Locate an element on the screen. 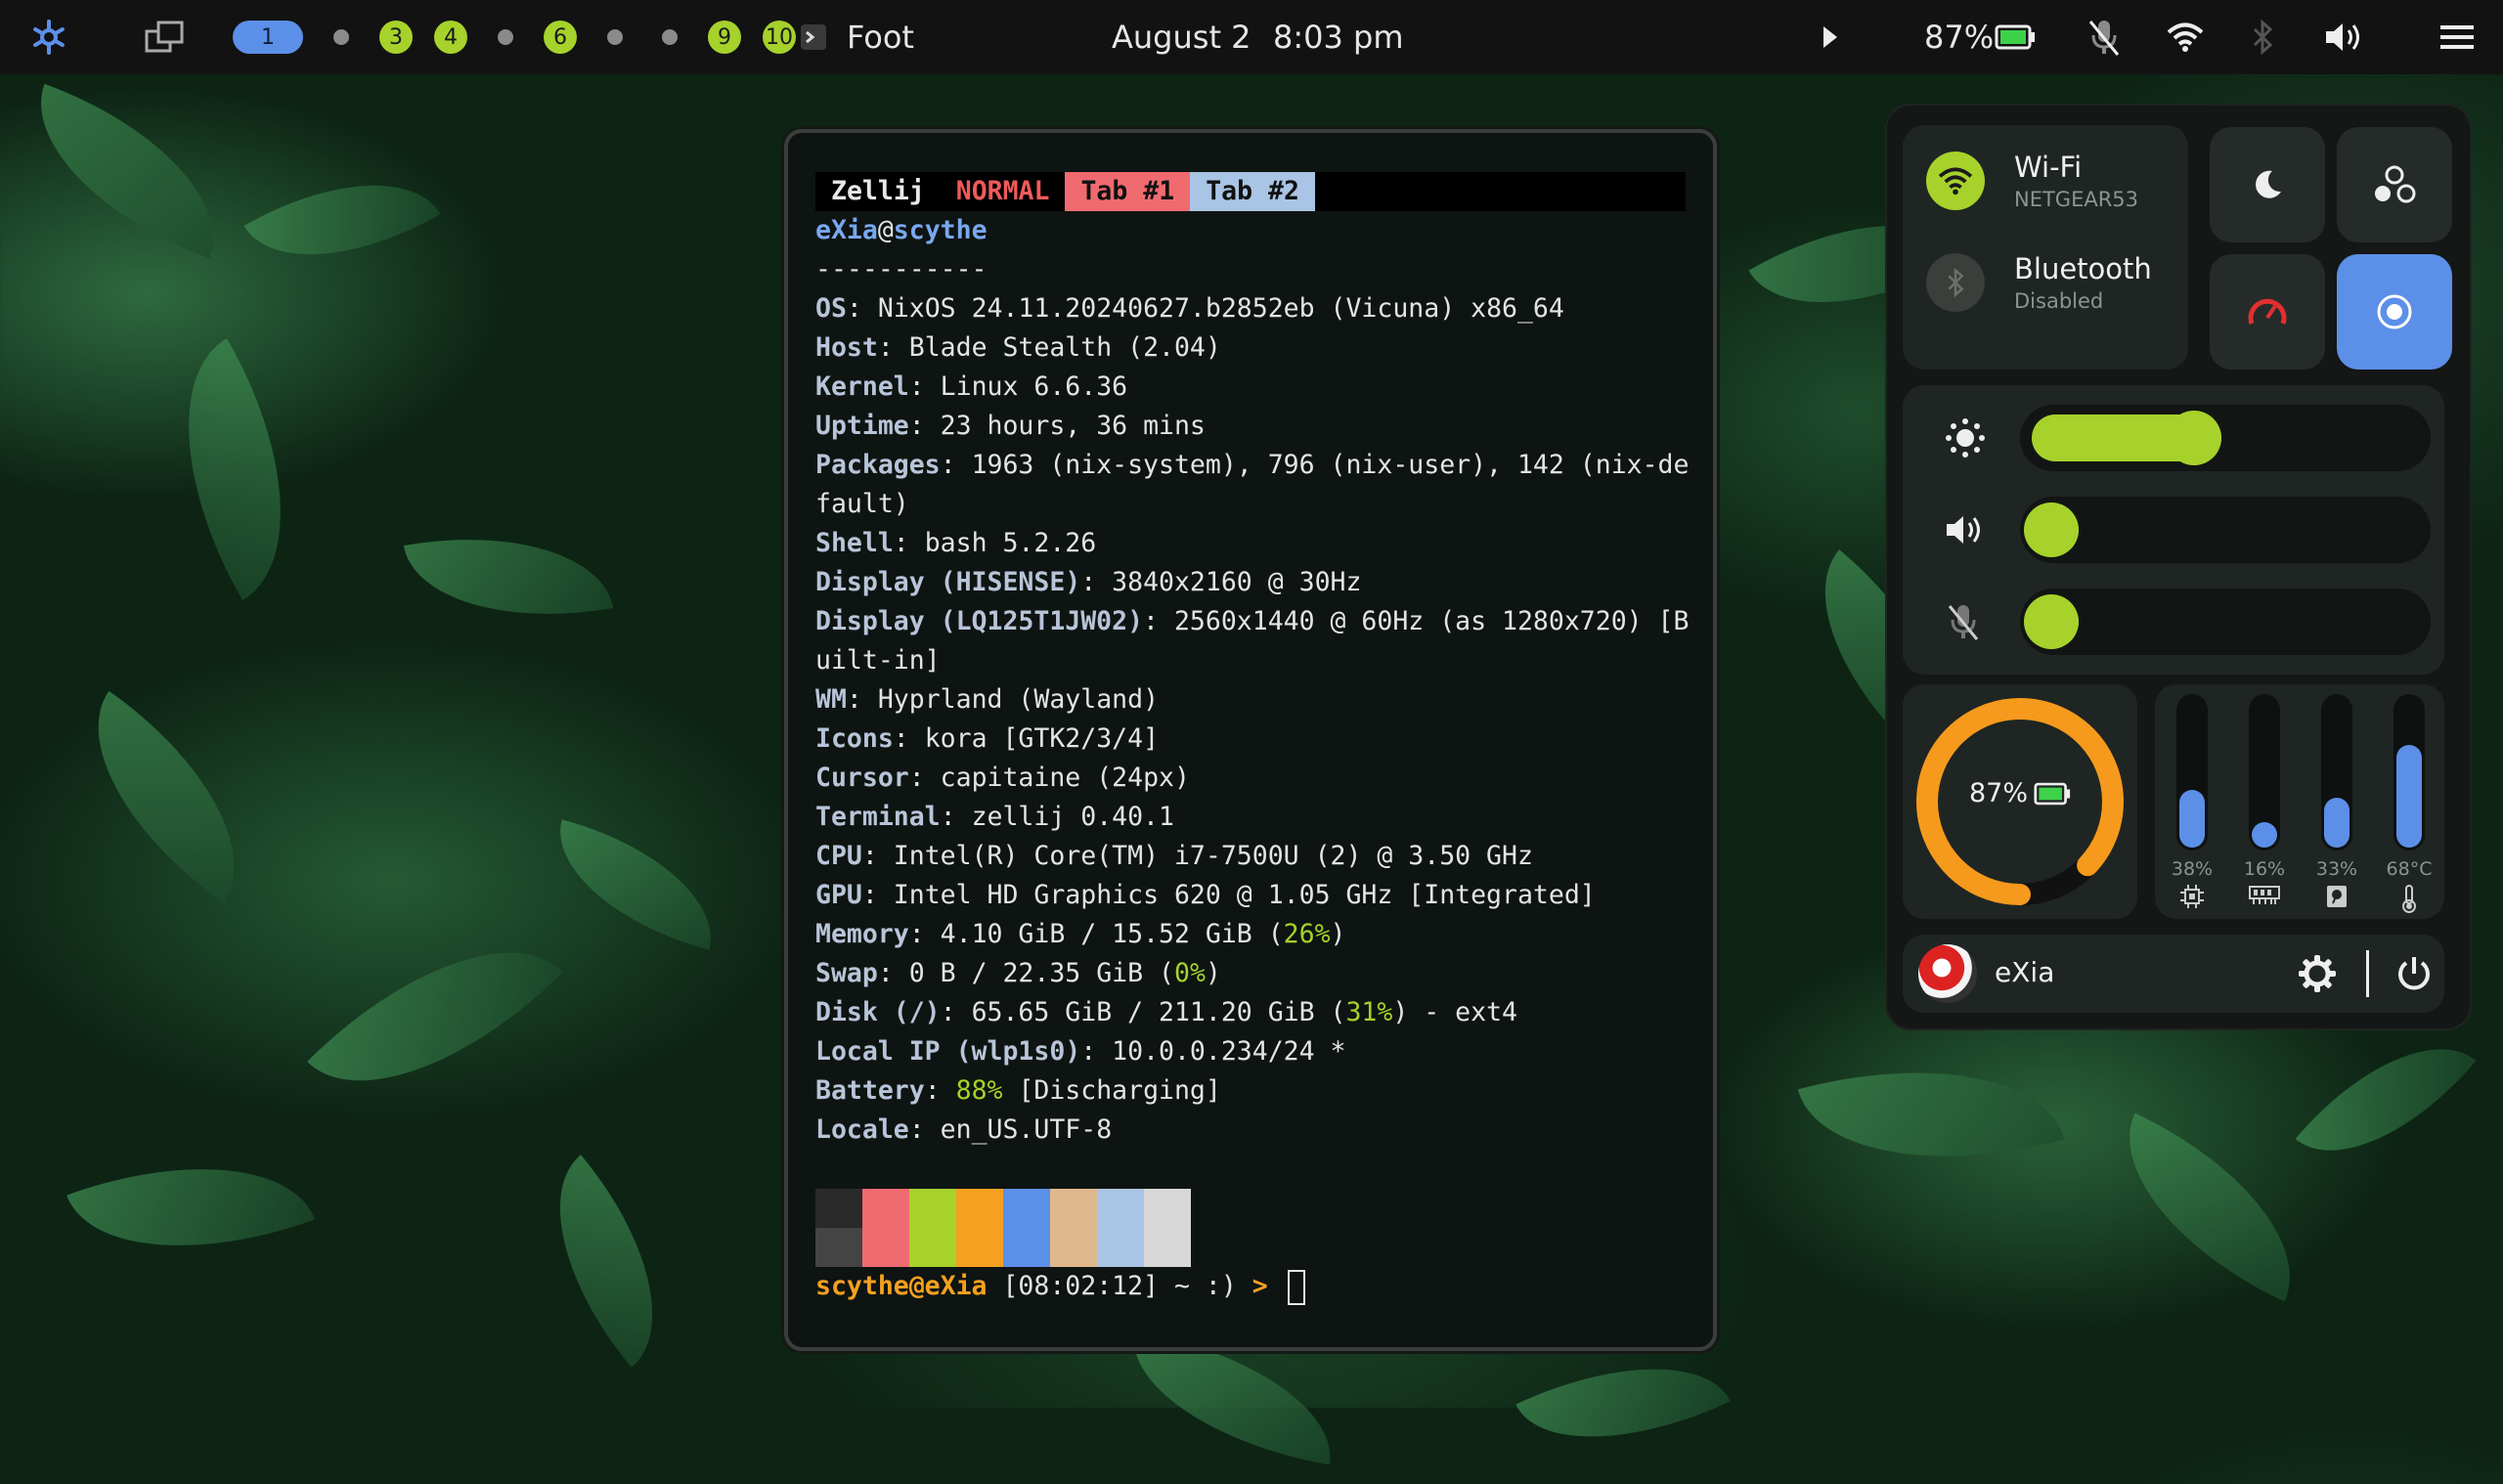  fetch-line: Display (HISENSE): 3840x2160 @ 30Hz is located at coordinates (1088, 582).